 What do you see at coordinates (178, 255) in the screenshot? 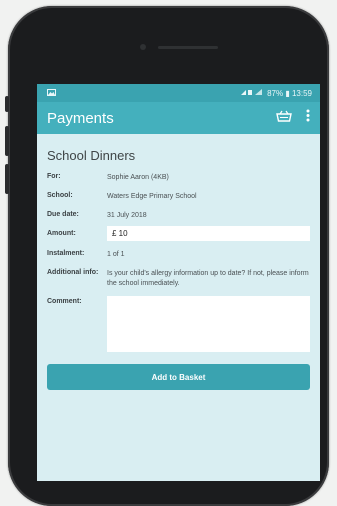
I see `instalment-row: Instalment: 1 of 1` at bounding box center [178, 255].